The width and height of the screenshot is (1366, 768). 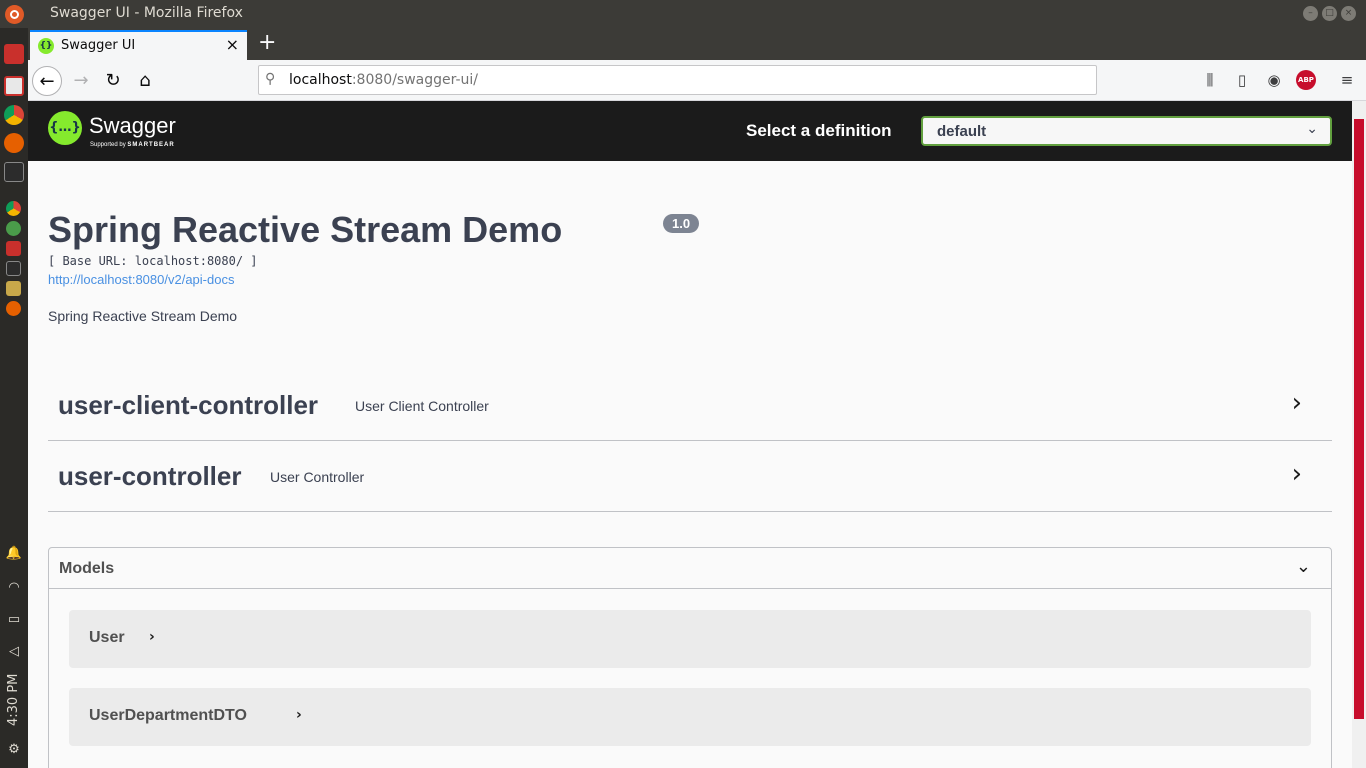 What do you see at coordinates (138, 45) in the screenshot?
I see `tab-swagger-ui: {} Swagger UI ×` at bounding box center [138, 45].